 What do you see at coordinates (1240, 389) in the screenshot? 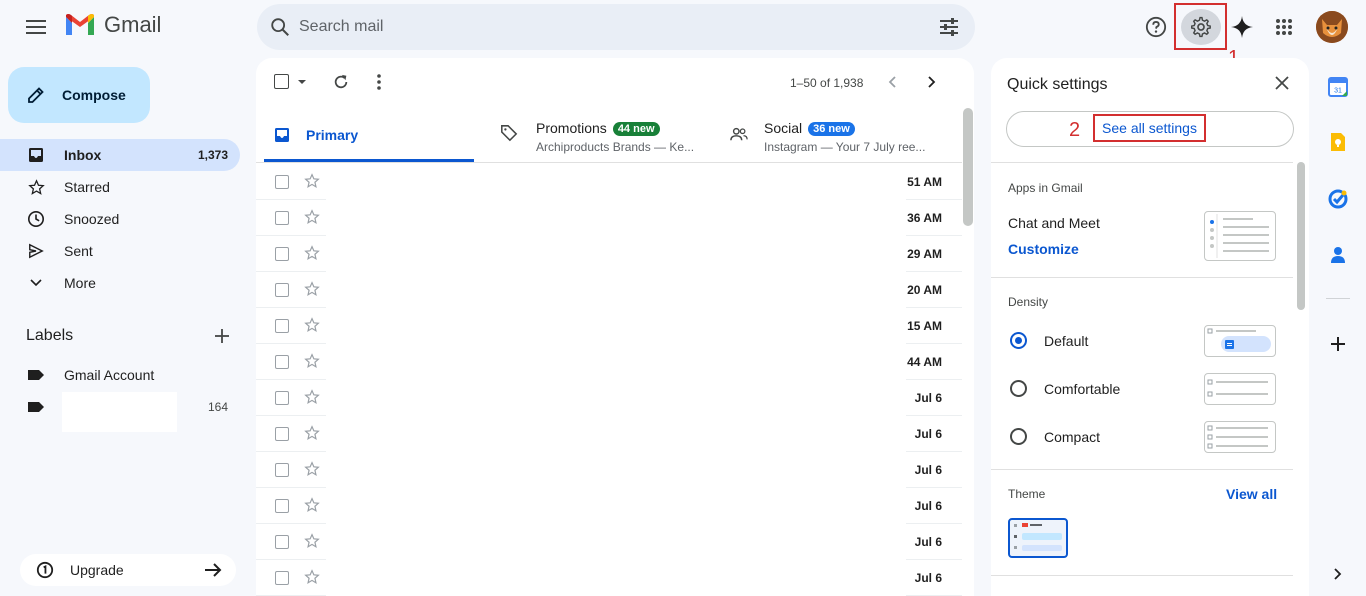
I see `density-comfortable-preview` at bounding box center [1240, 389].